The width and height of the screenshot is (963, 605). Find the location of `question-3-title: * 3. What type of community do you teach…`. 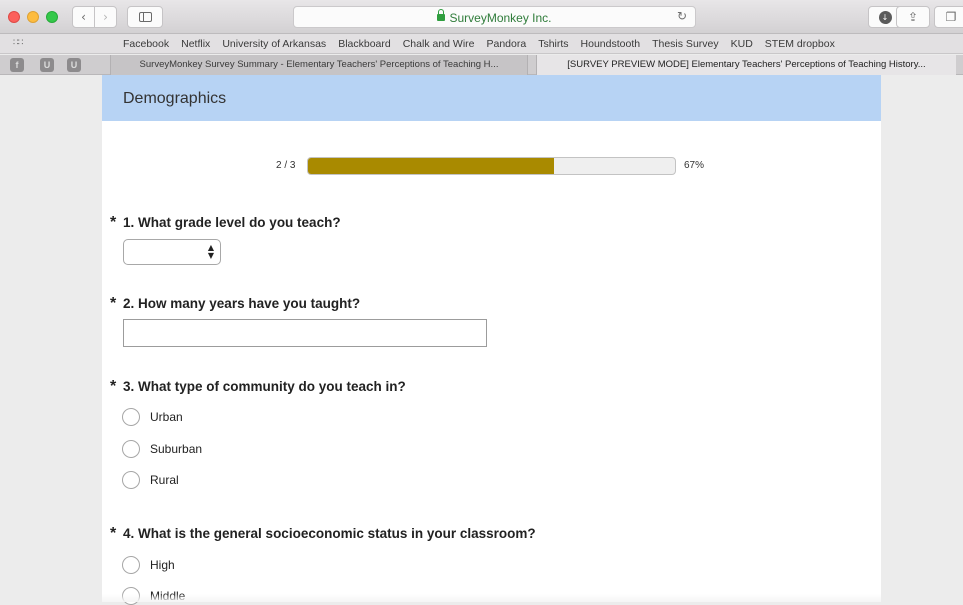

question-3-title: * 3. What type of community do you teach… is located at coordinates (258, 387).